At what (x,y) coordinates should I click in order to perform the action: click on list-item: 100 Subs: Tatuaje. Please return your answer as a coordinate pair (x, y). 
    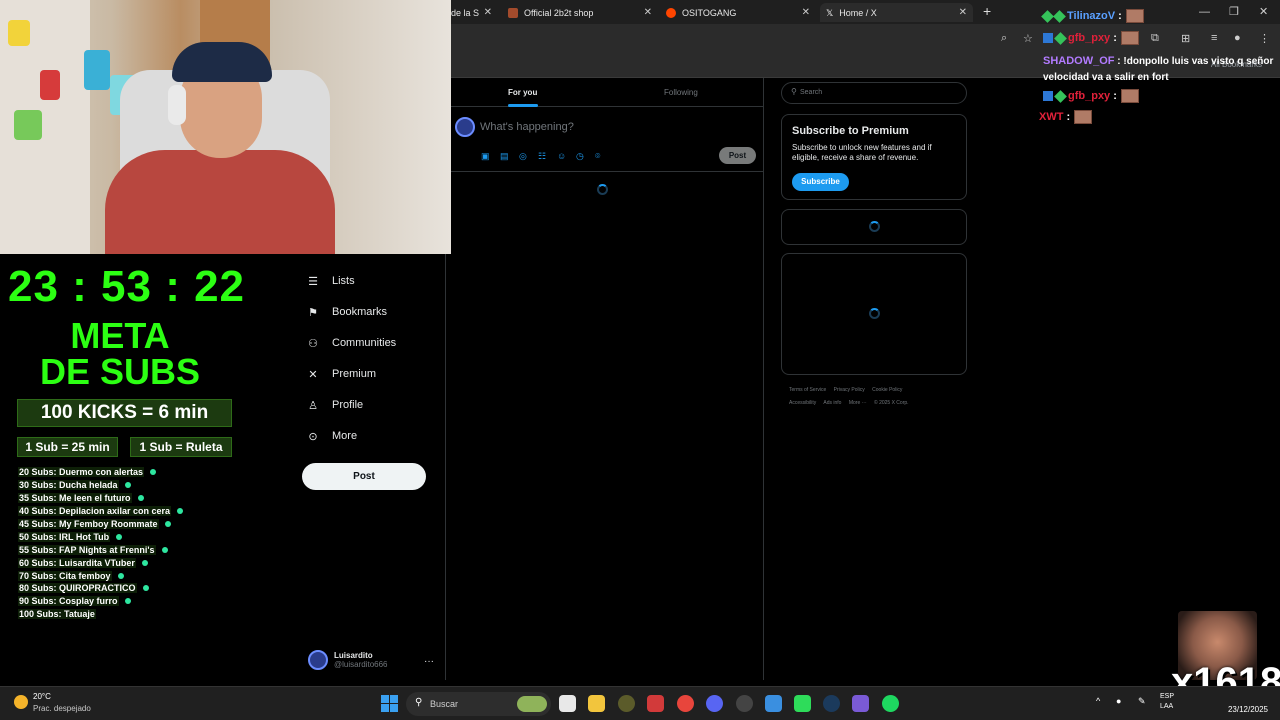
    Looking at the image, I should click on (57, 614).